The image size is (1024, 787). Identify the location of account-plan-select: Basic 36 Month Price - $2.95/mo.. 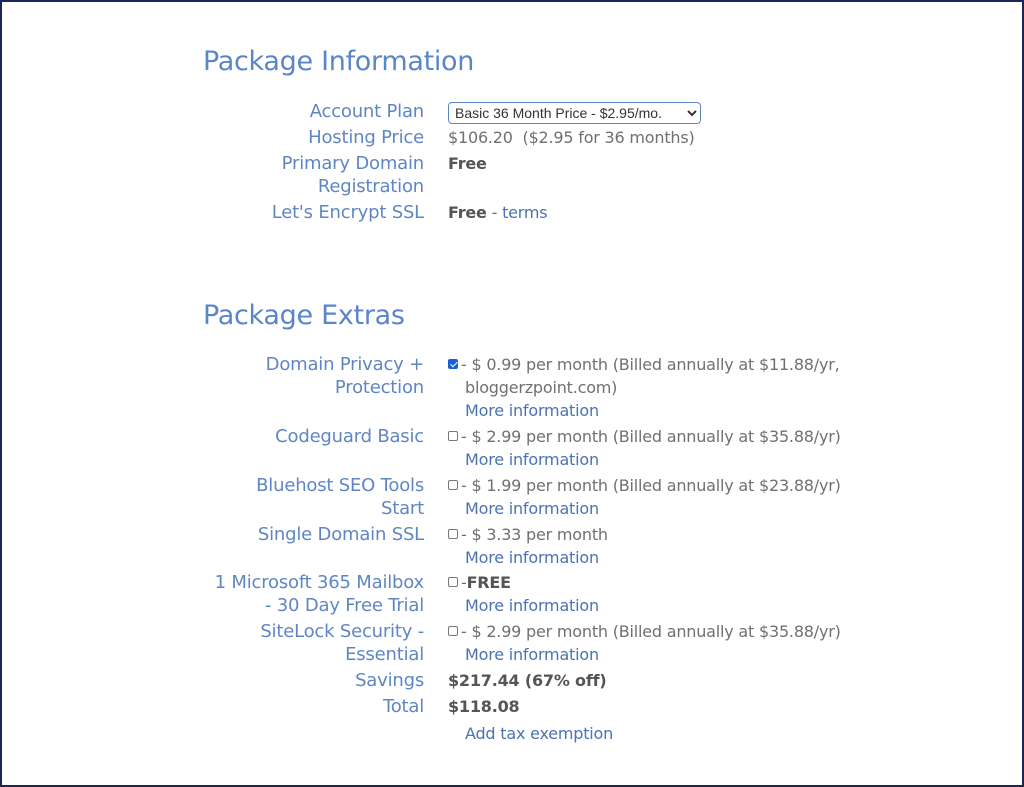
(574, 113).